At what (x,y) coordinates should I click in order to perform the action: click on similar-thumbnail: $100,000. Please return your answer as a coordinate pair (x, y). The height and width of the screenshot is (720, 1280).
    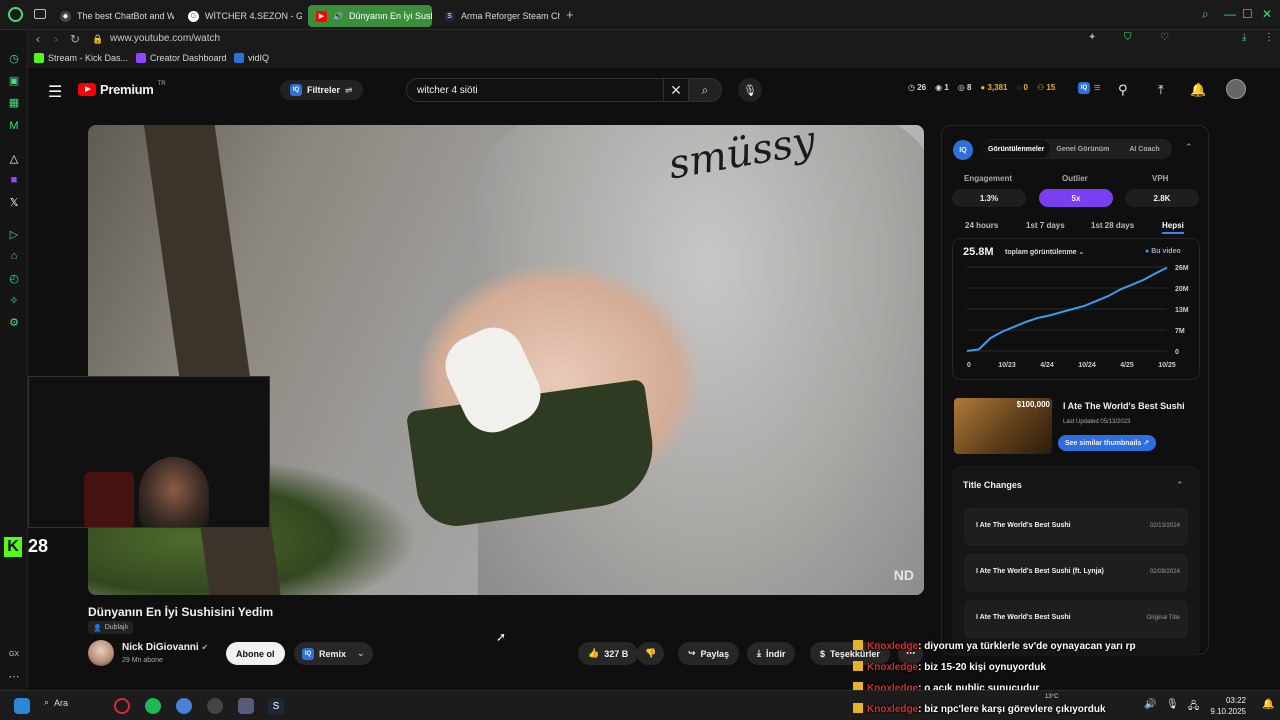
    Looking at the image, I should click on (1003, 426).